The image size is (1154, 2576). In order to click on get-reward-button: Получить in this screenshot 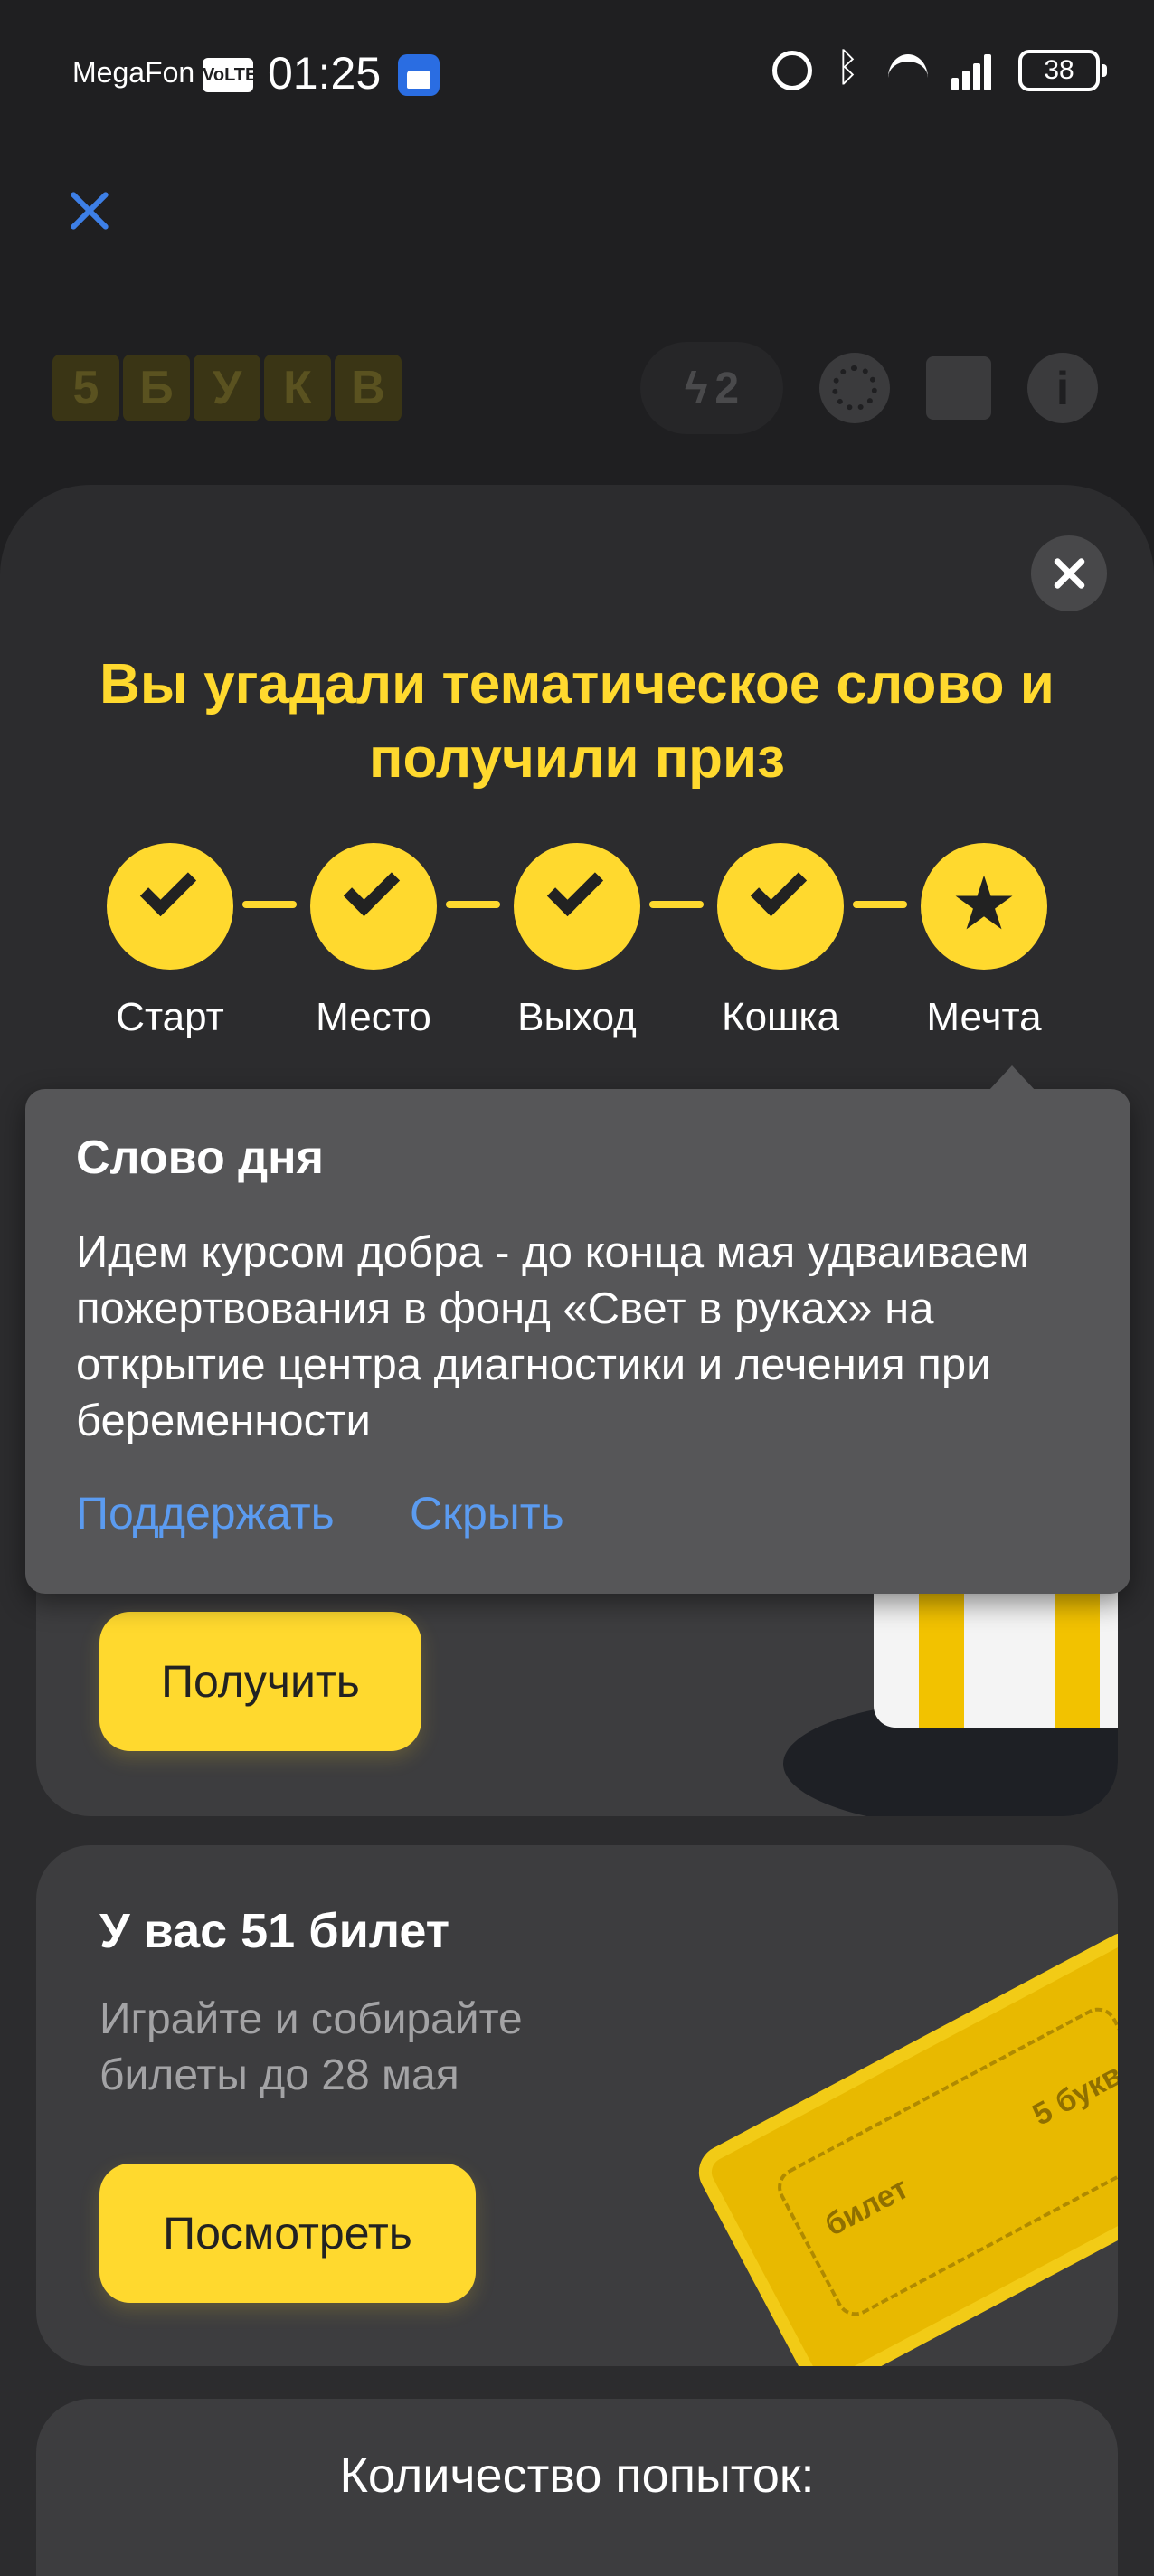, I will do `click(260, 1681)`.